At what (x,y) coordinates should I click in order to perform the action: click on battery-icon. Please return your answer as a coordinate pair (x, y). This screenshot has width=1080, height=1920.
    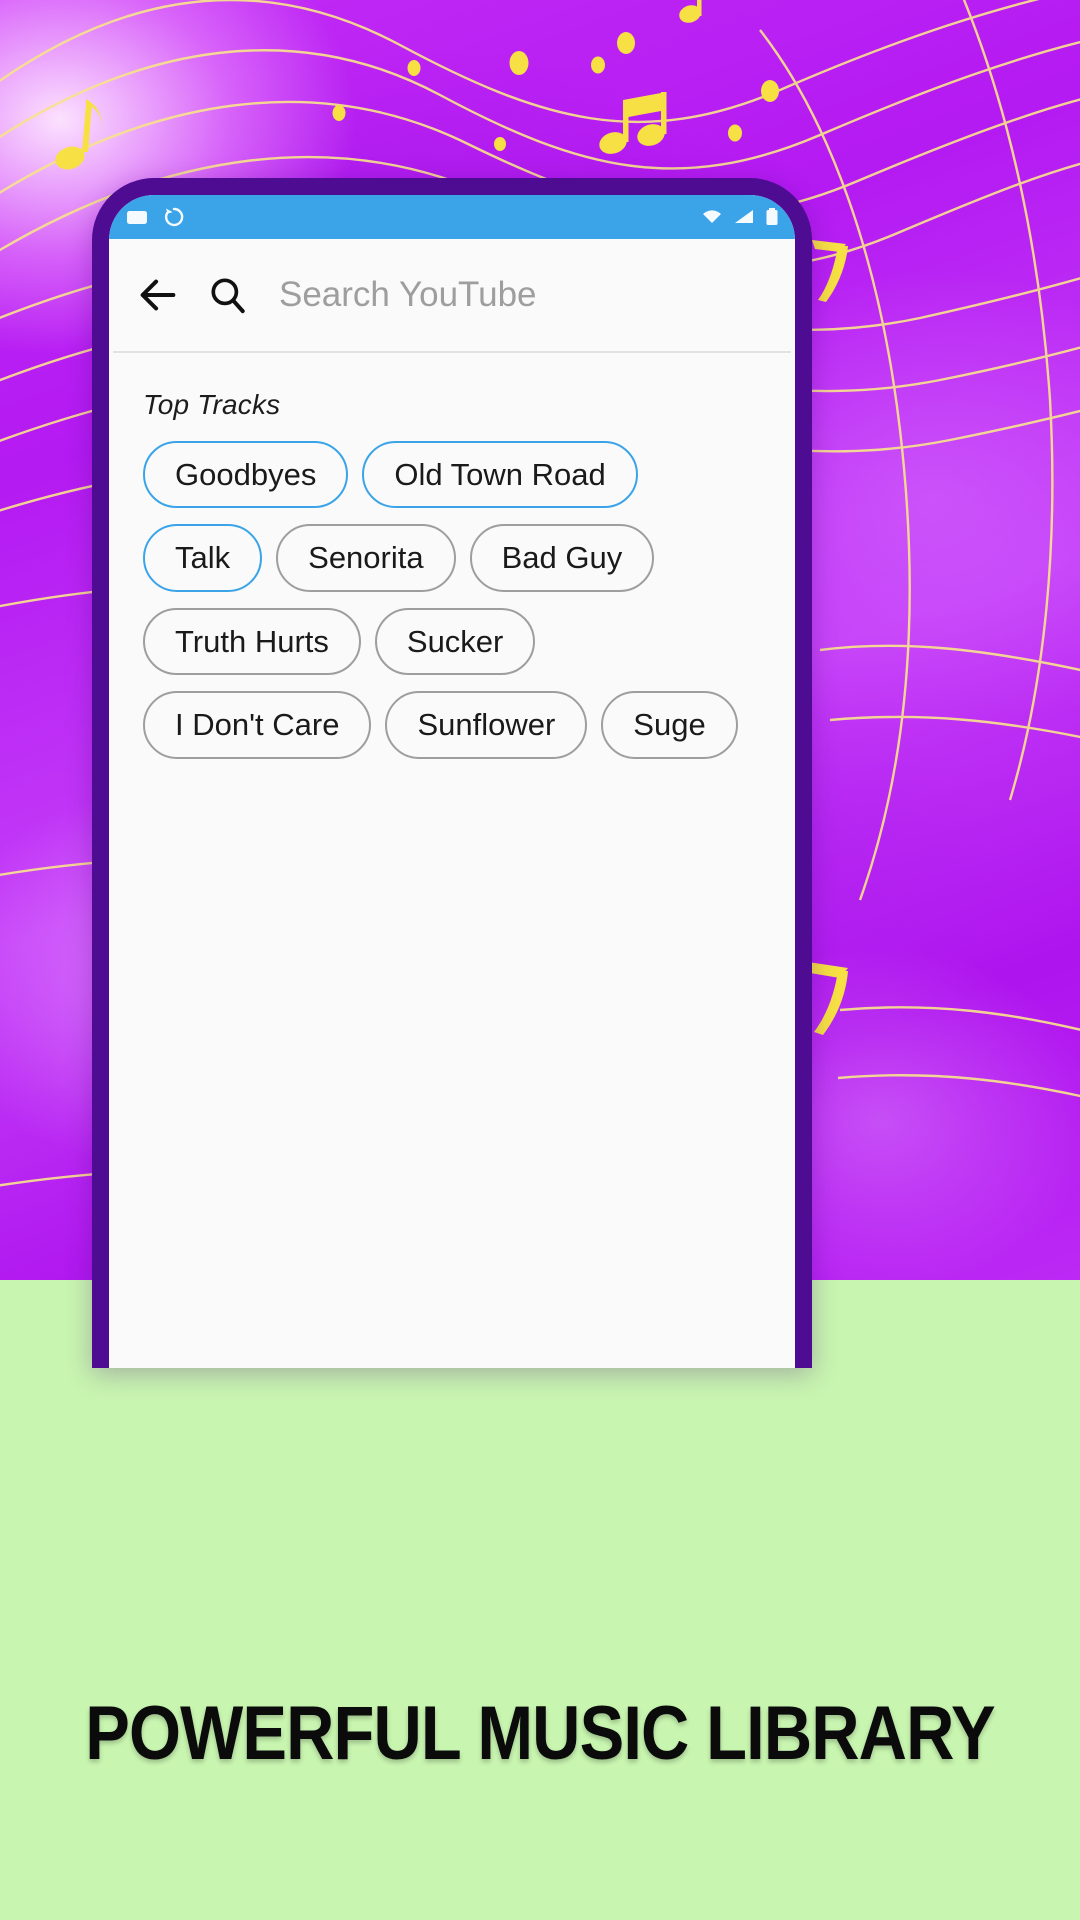
    Looking at the image, I should click on (772, 216).